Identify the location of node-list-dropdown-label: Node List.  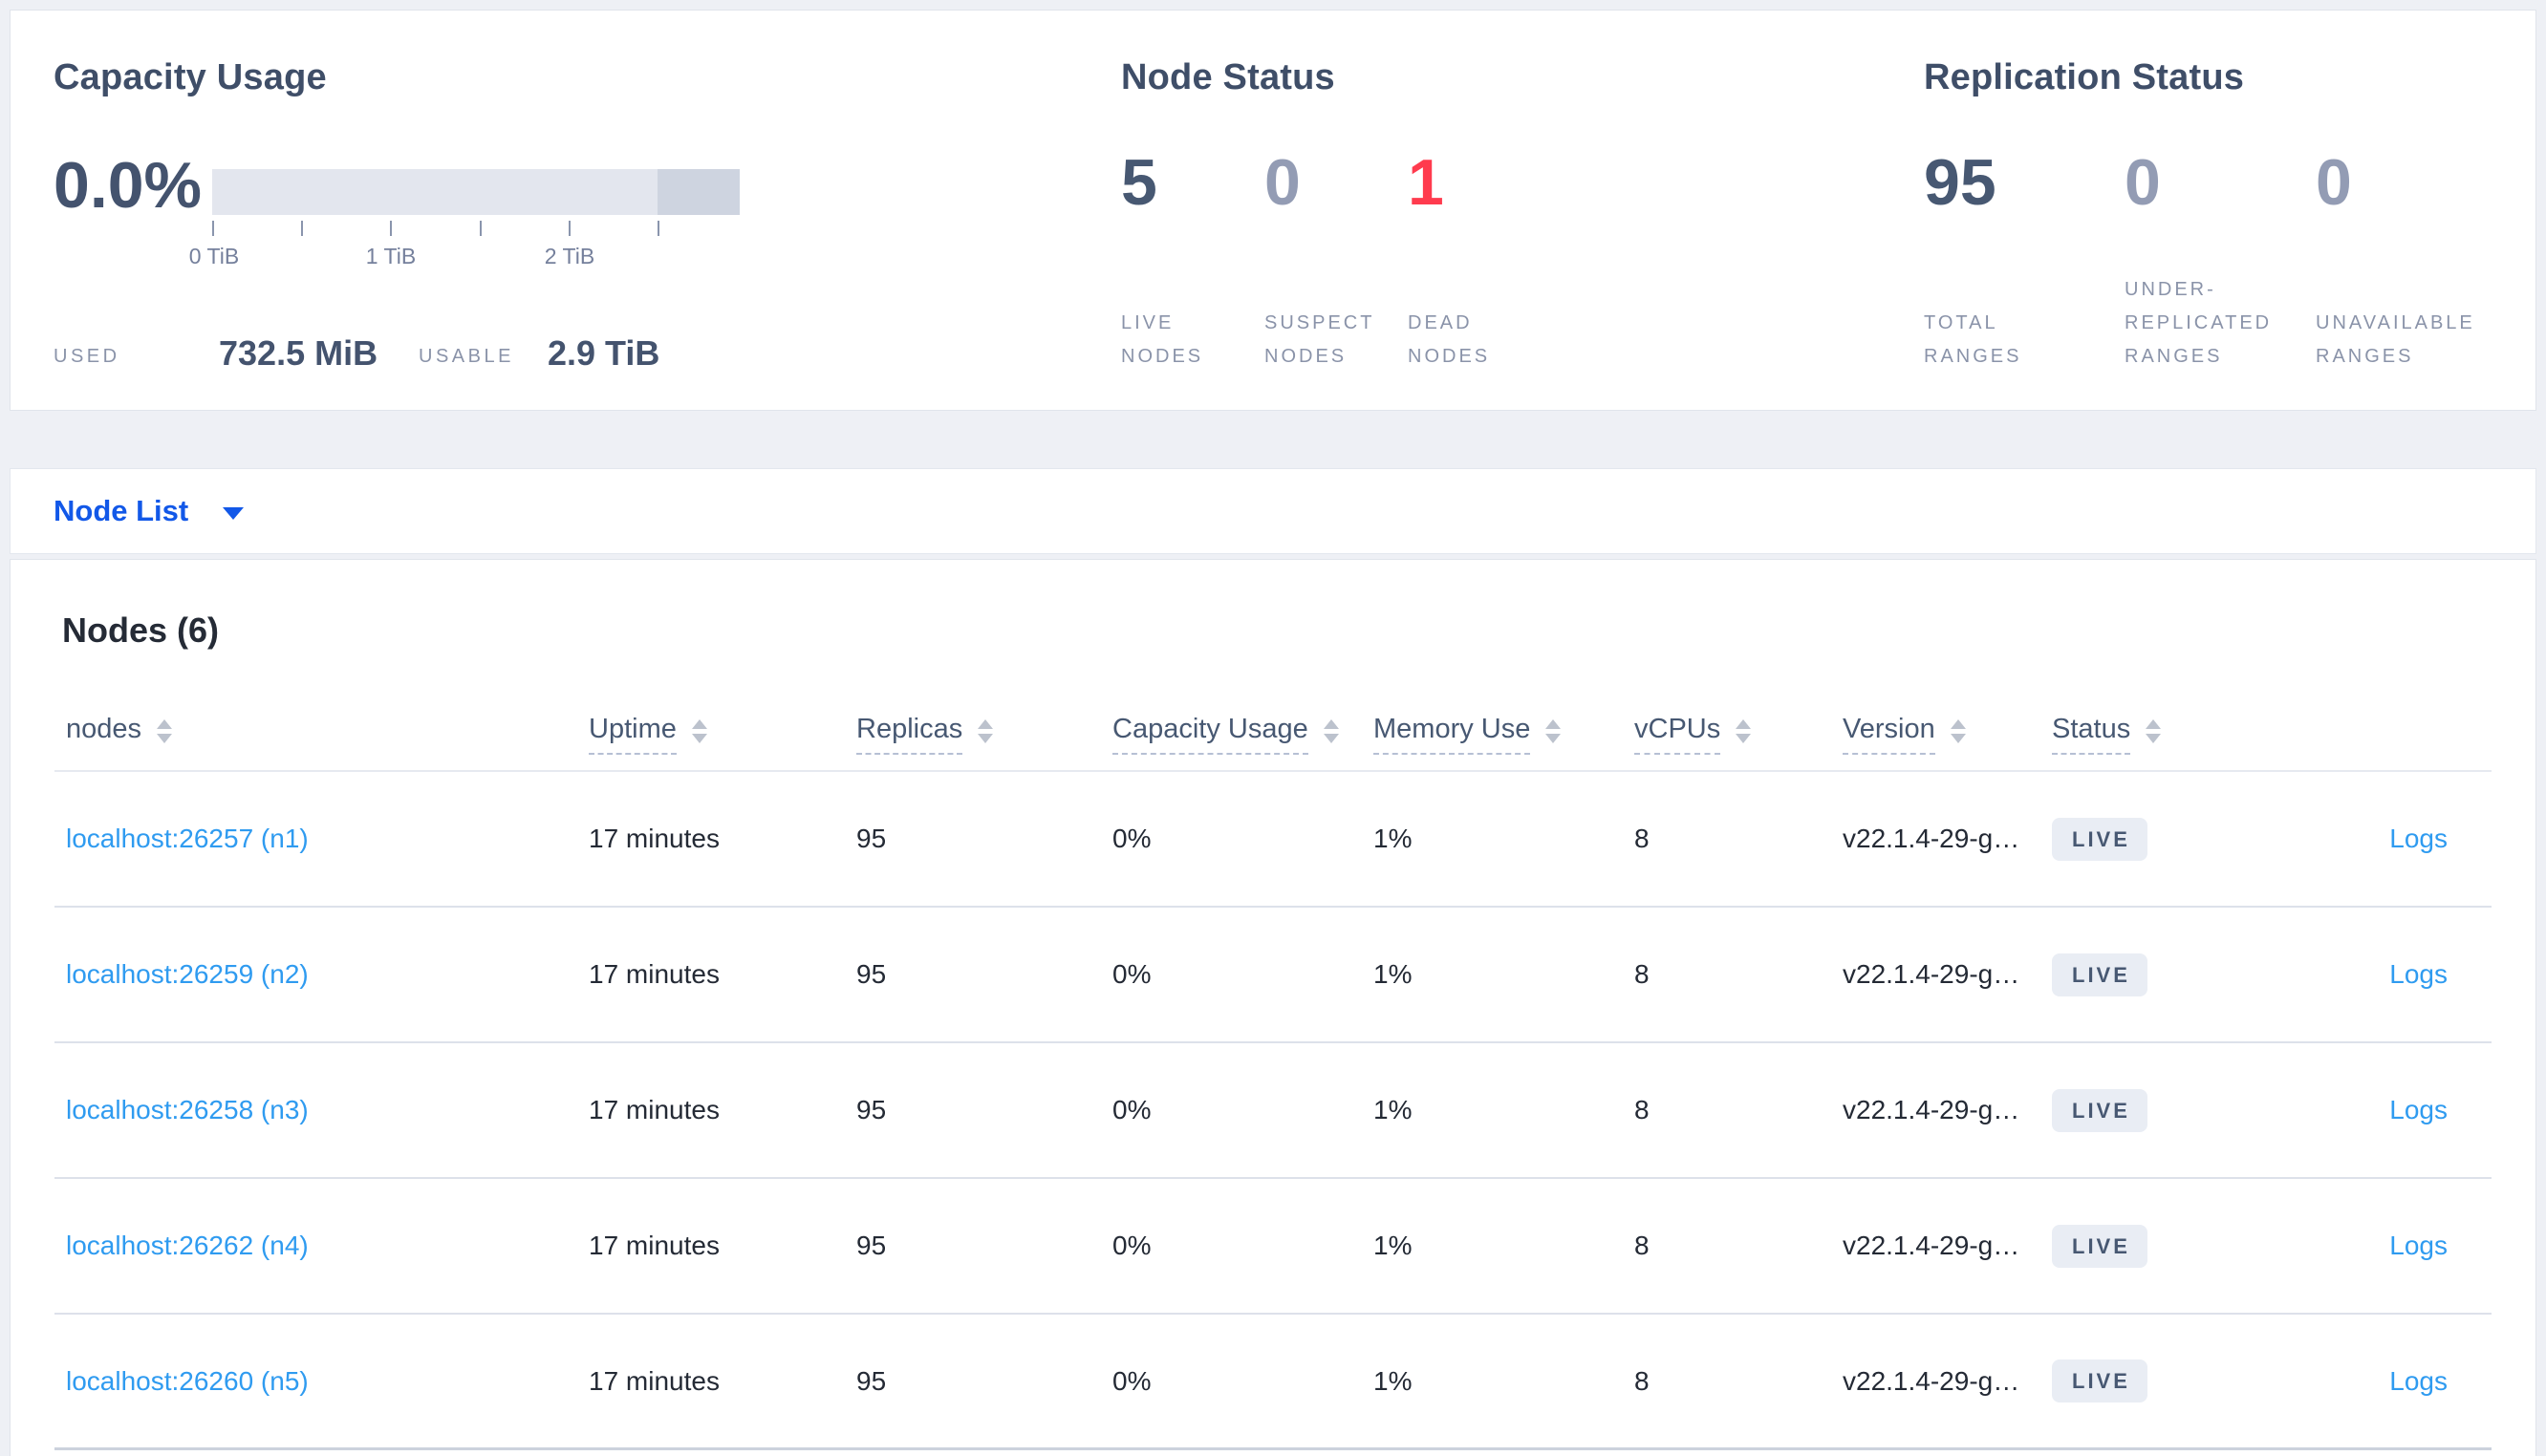
(121, 511).